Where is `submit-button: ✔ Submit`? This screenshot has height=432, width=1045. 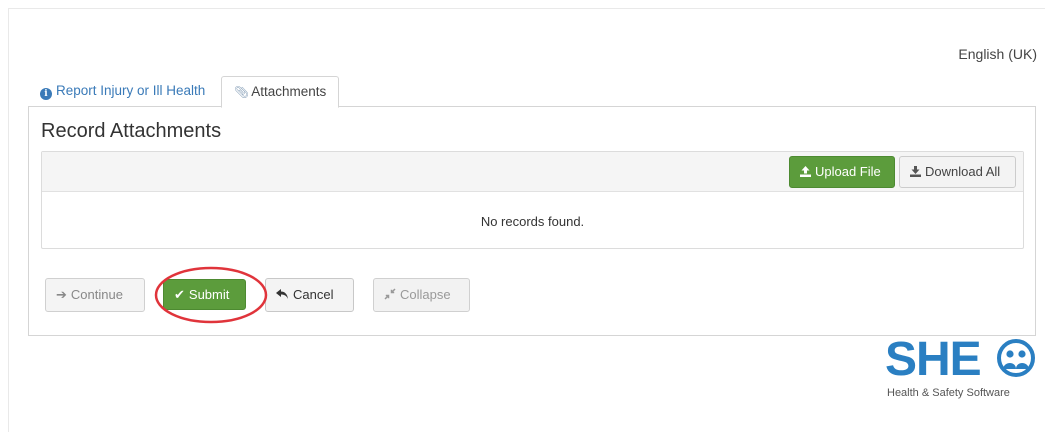 submit-button: ✔ Submit is located at coordinates (204, 294).